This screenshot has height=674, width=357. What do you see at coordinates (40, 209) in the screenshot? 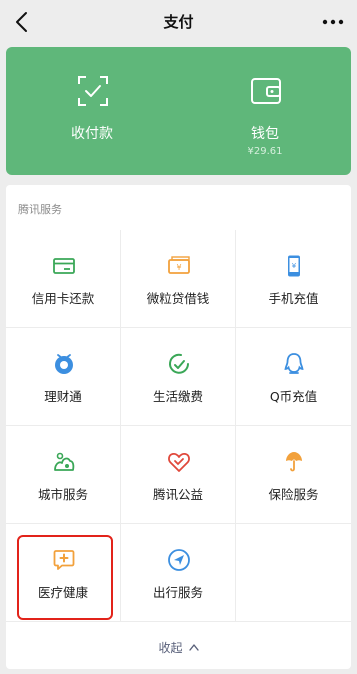
I see `section-title: 腾讯服务` at bounding box center [40, 209].